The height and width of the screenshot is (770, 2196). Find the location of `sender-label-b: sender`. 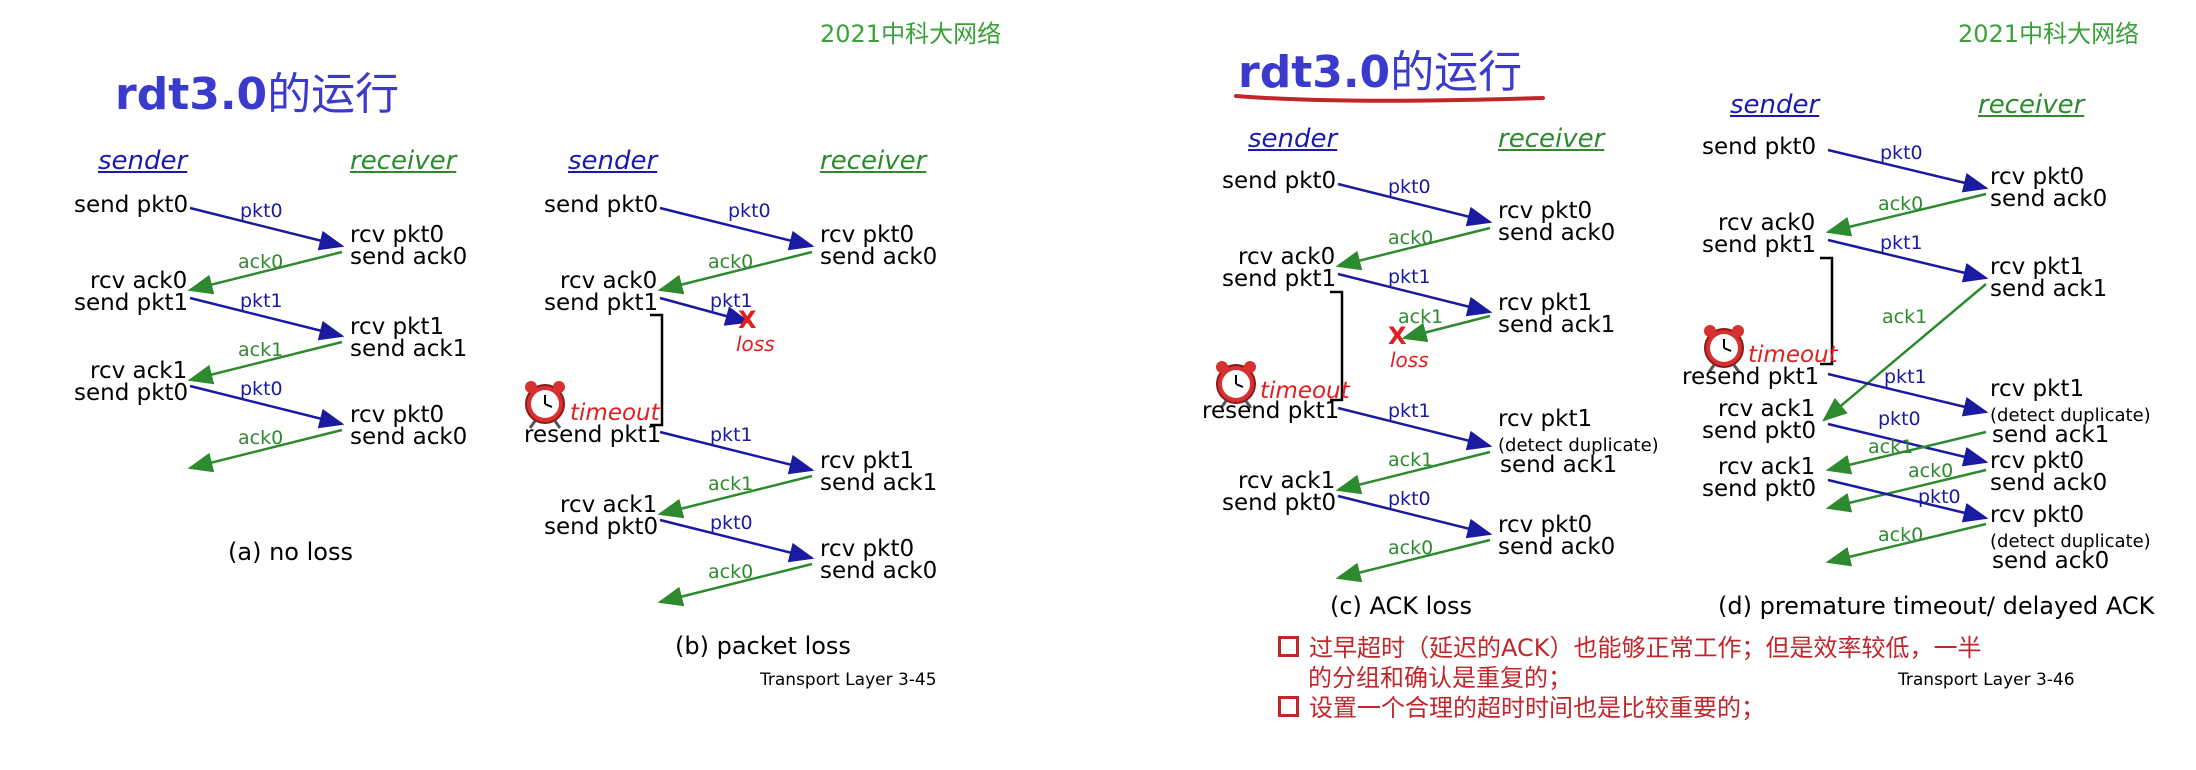

sender-label-b: sender is located at coordinates (613, 161).